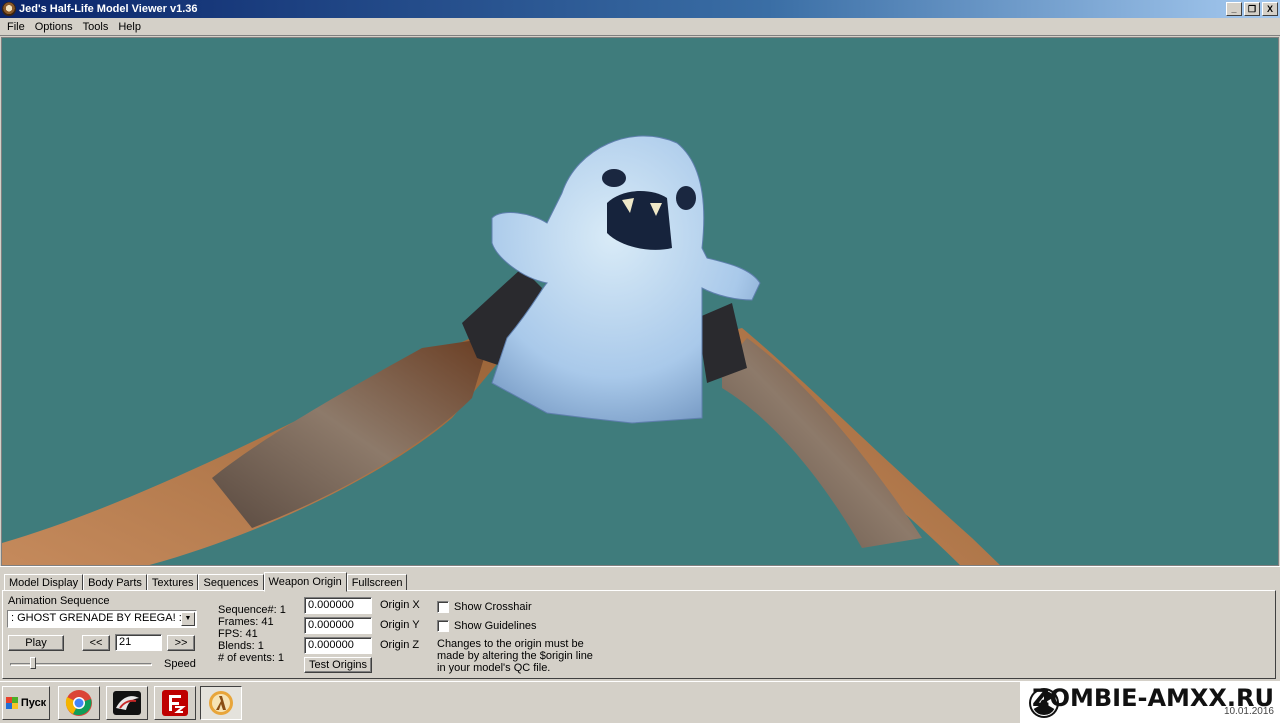 Image resolution: width=1280 pixels, height=723 pixels. I want to click on origin-y-input: 0.000000, so click(338, 625).